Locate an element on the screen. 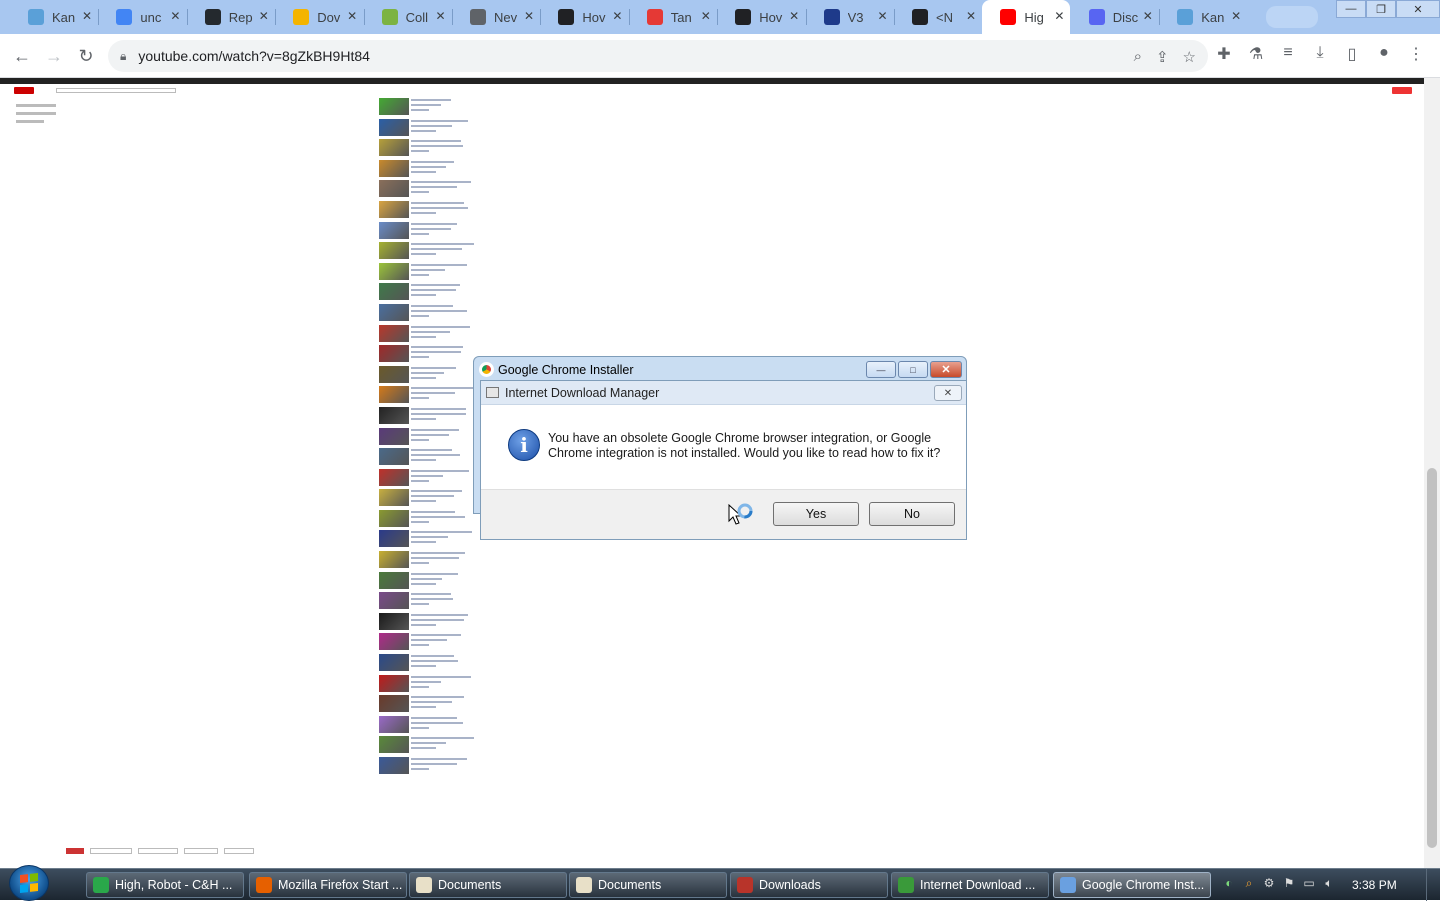 This screenshot has width=1440, height=901. idm-close-button: ✕ is located at coordinates (948, 393).